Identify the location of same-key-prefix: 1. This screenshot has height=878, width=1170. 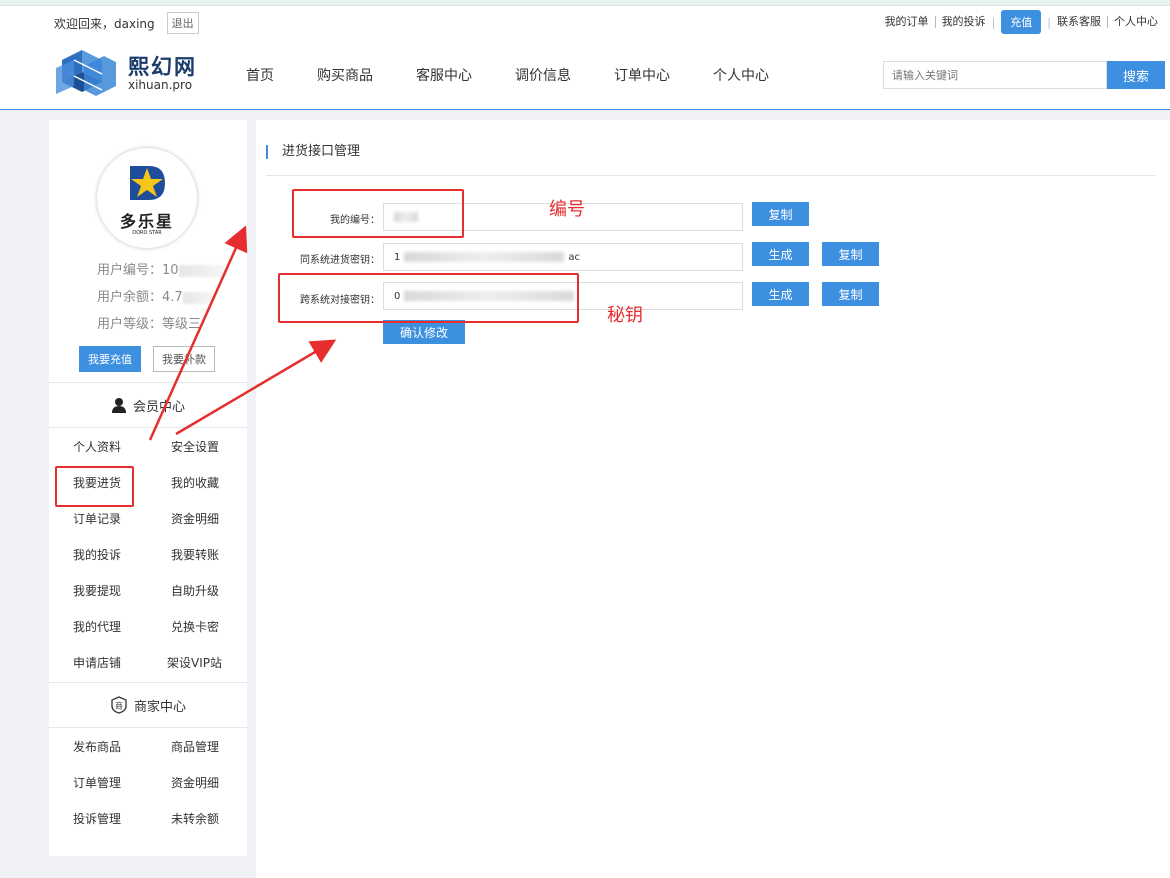
(397, 257).